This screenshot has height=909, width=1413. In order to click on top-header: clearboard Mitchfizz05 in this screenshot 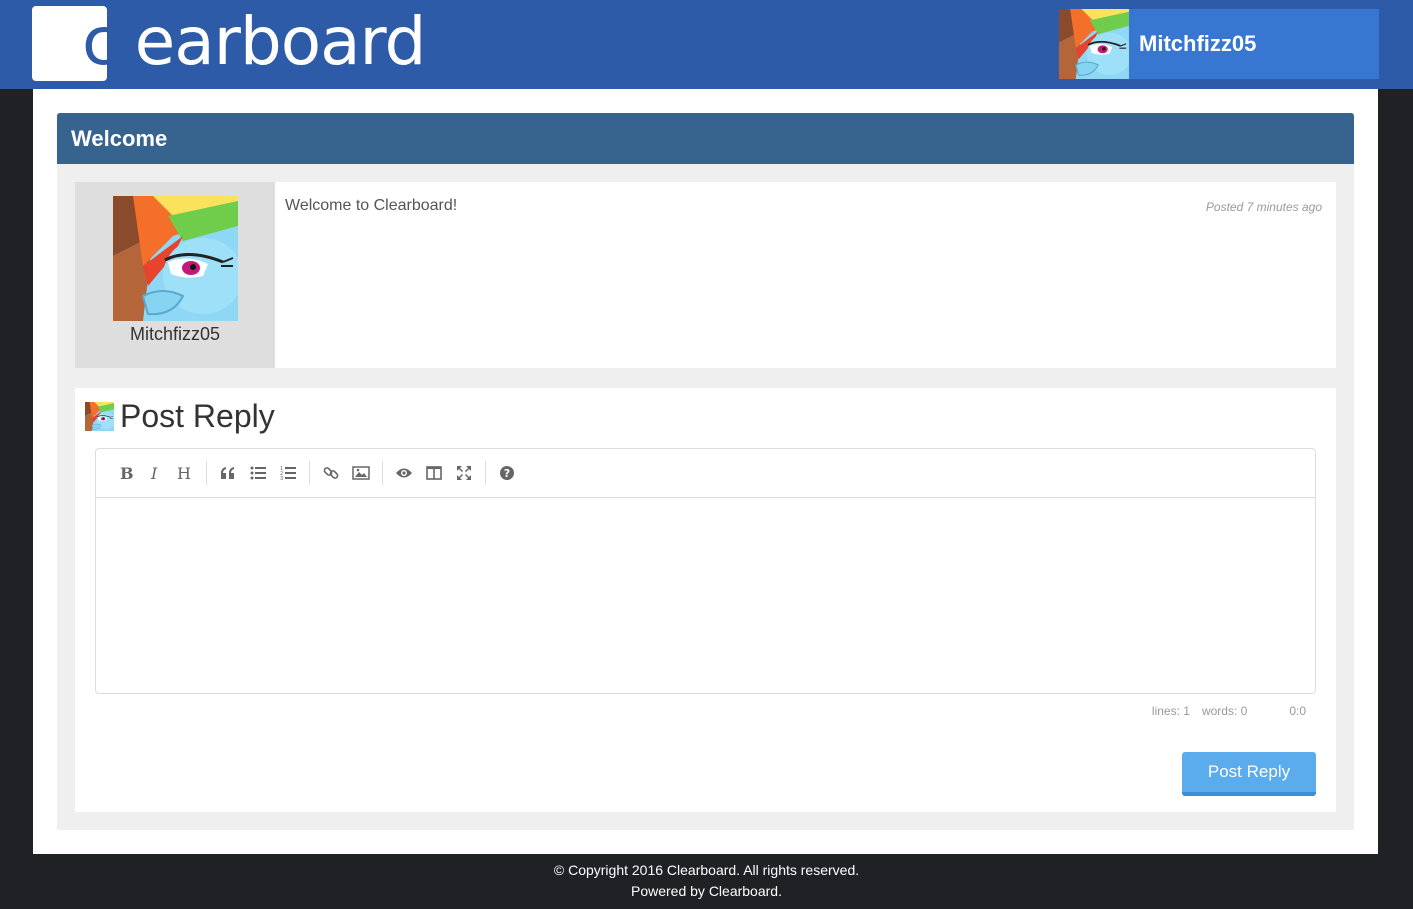, I will do `click(706, 44)`.